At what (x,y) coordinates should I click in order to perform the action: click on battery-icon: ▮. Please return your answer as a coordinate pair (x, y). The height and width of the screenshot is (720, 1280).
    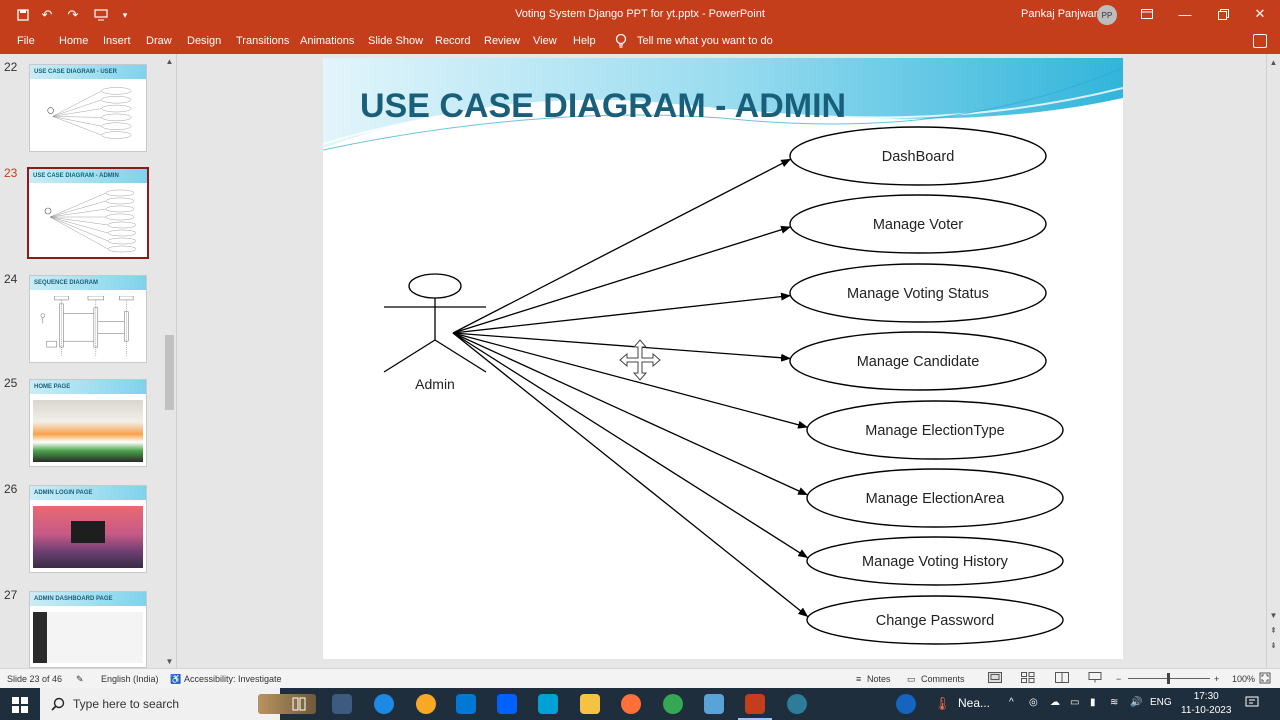
    Looking at the image, I should click on (1093, 702).